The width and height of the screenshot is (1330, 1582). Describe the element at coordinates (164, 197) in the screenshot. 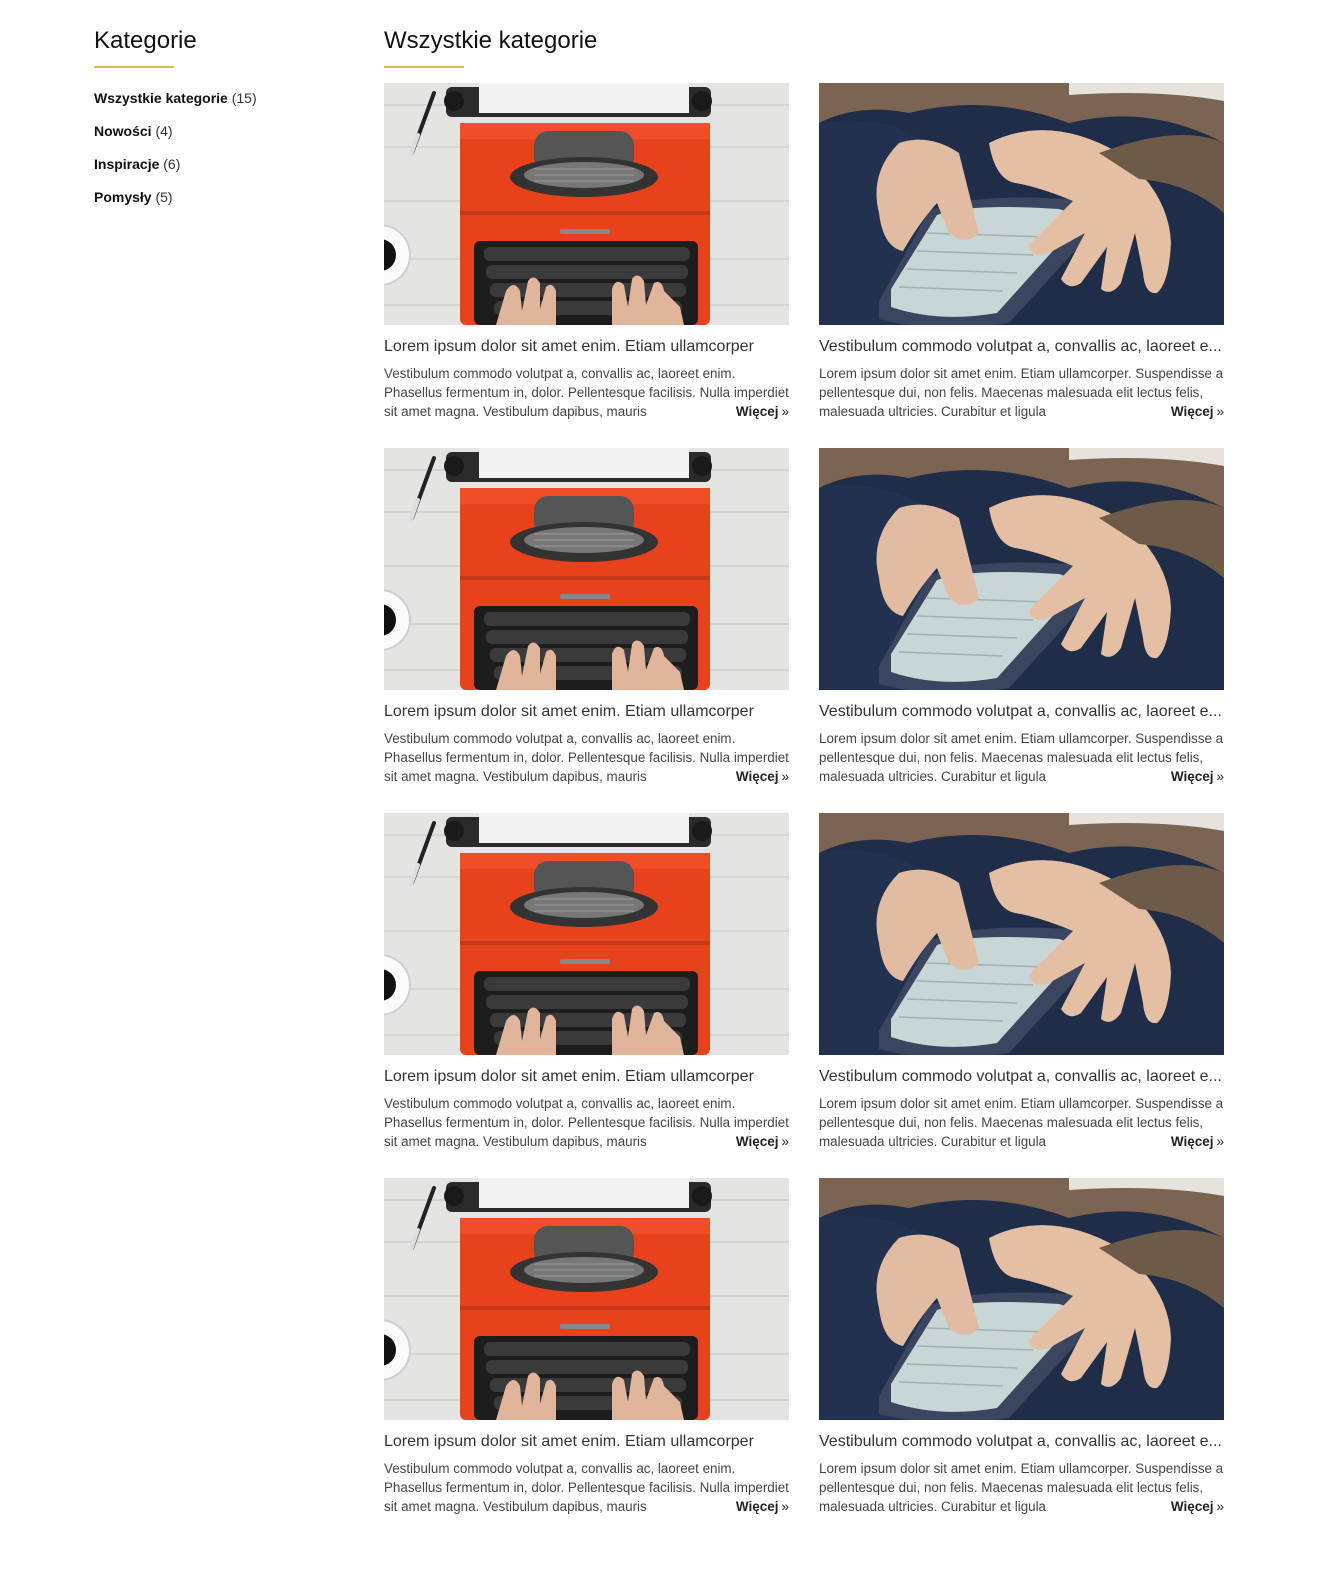

I see `category-count: (5)` at that location.